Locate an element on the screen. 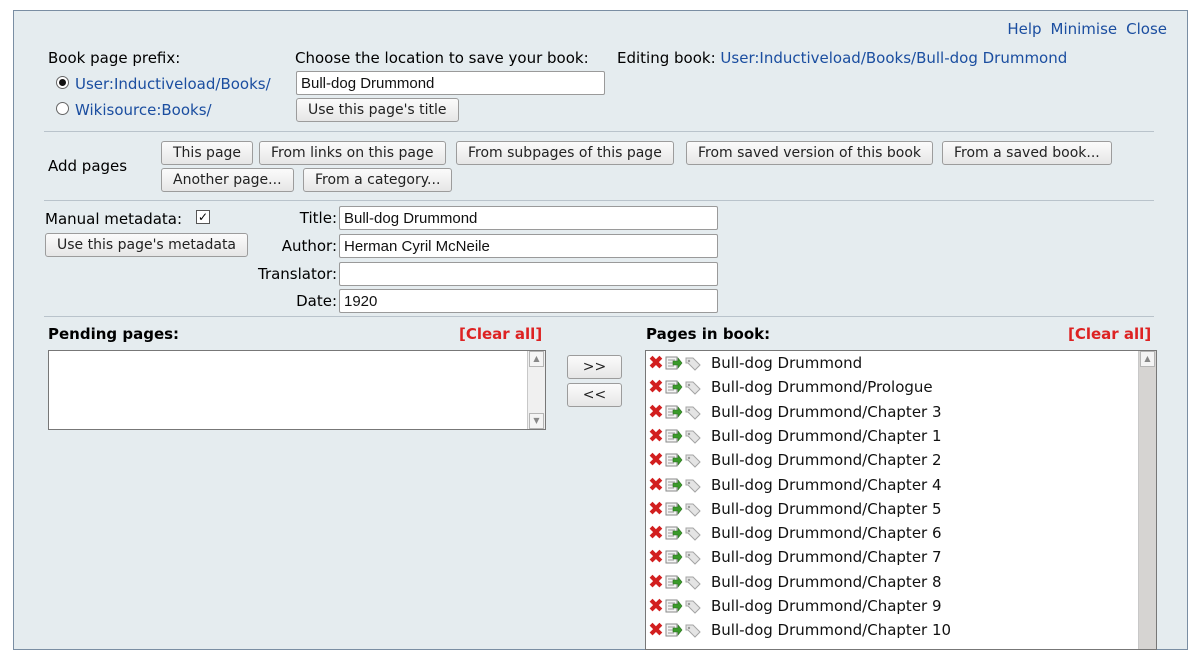  book-page-row: ✖ Bull-dog Drummond/Chapter 6 is located at coordinates (888, 533).